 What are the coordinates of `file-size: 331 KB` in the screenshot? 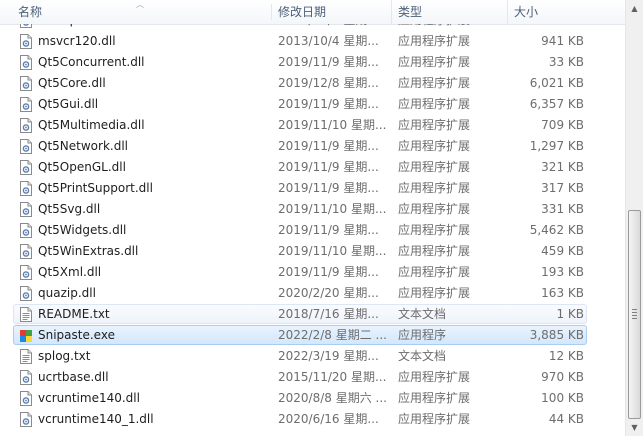 It's located at (562, 209).